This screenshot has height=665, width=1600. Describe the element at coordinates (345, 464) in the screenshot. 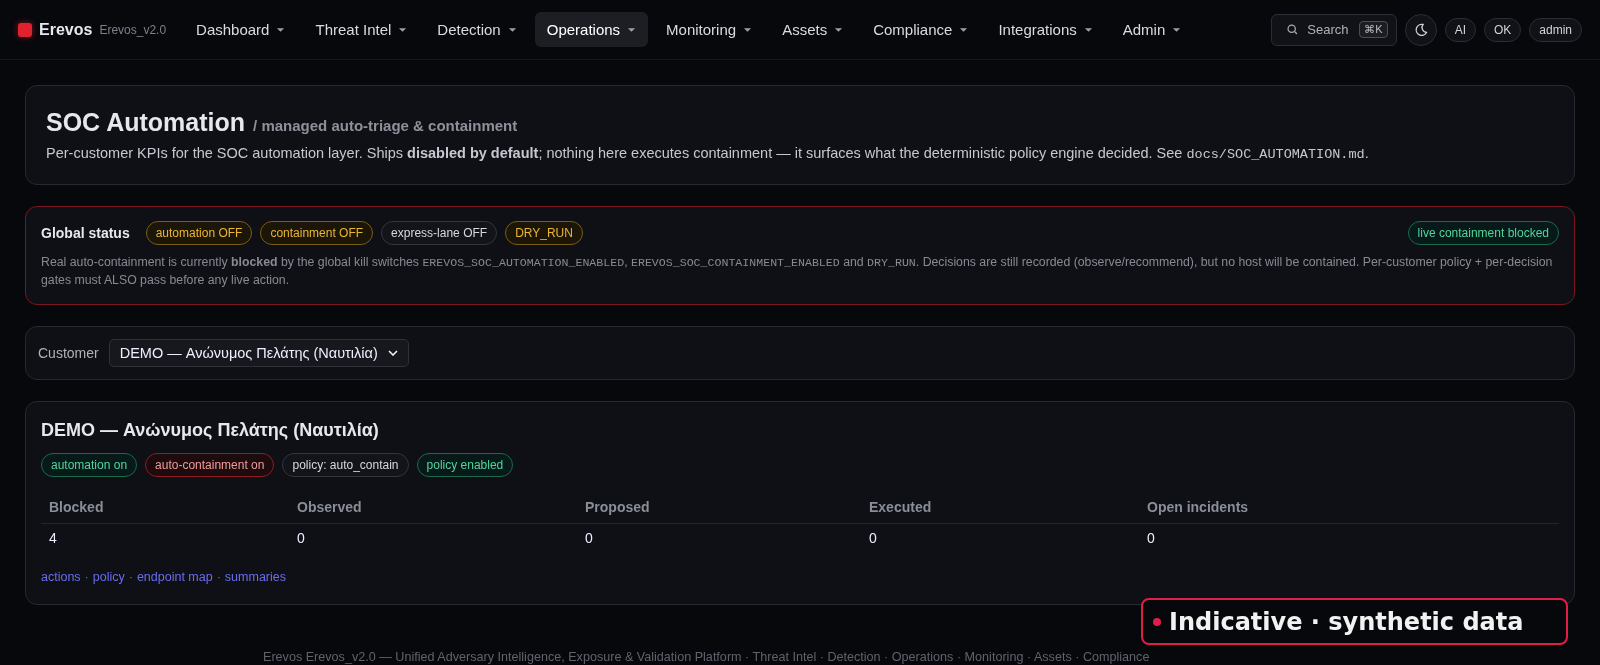

I see `tenant-chip: policy: auto_contain` at that location.